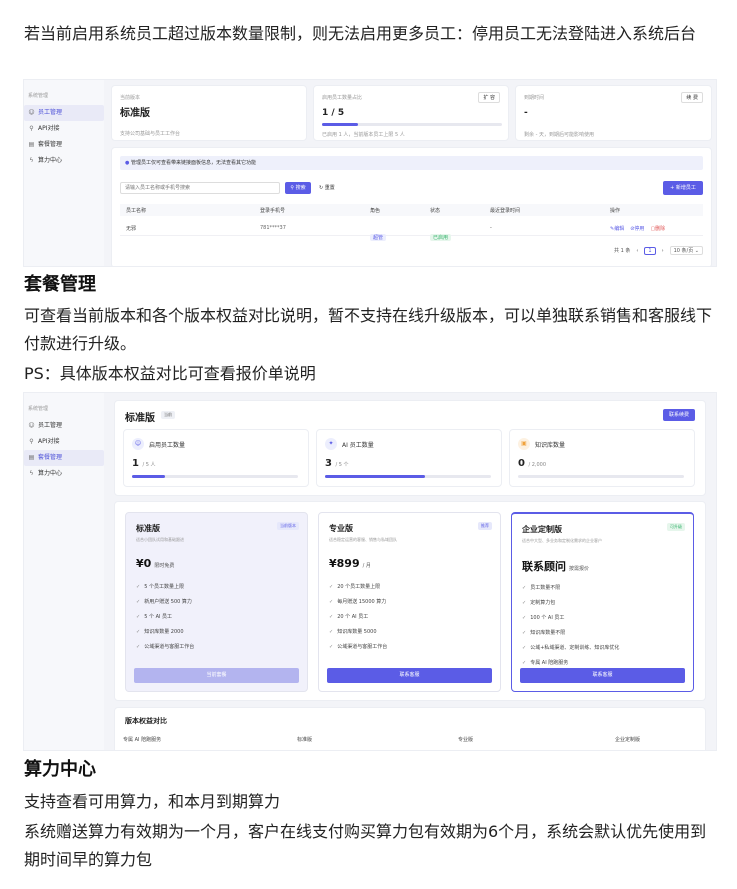 This screenshot has height=889, width=737. What do you see at coordinates (409, 458) in the screenshot?
I see `stat-card: ✦ AI 员工数量 3 / 5 个` at bounding box center [409, 458].